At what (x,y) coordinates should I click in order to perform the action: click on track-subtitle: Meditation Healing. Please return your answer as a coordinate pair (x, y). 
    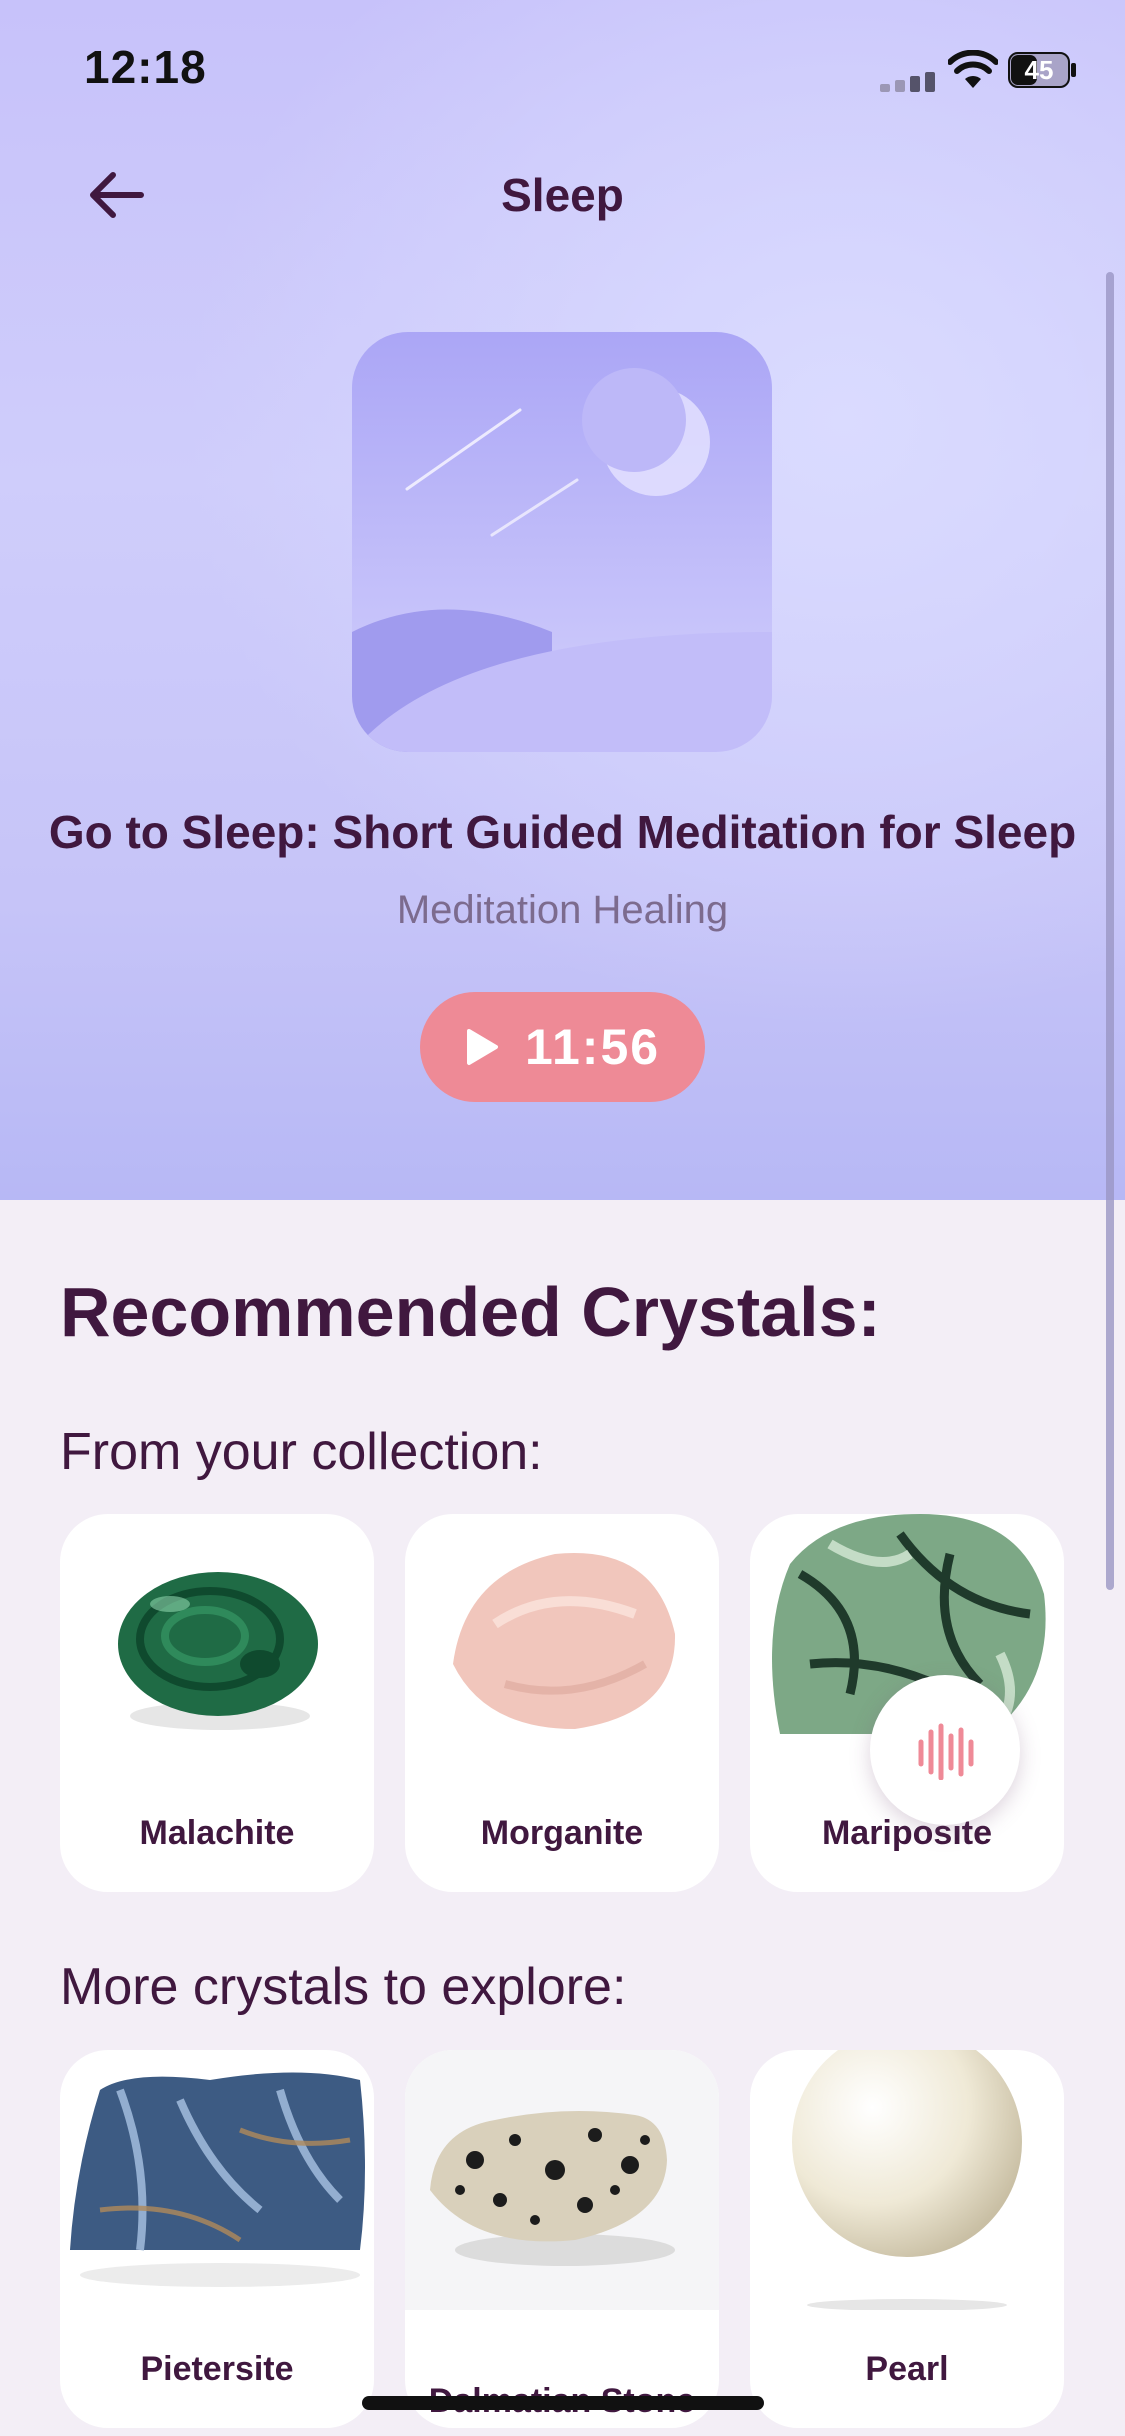
    Looking at the image, I should click on (562, 910).